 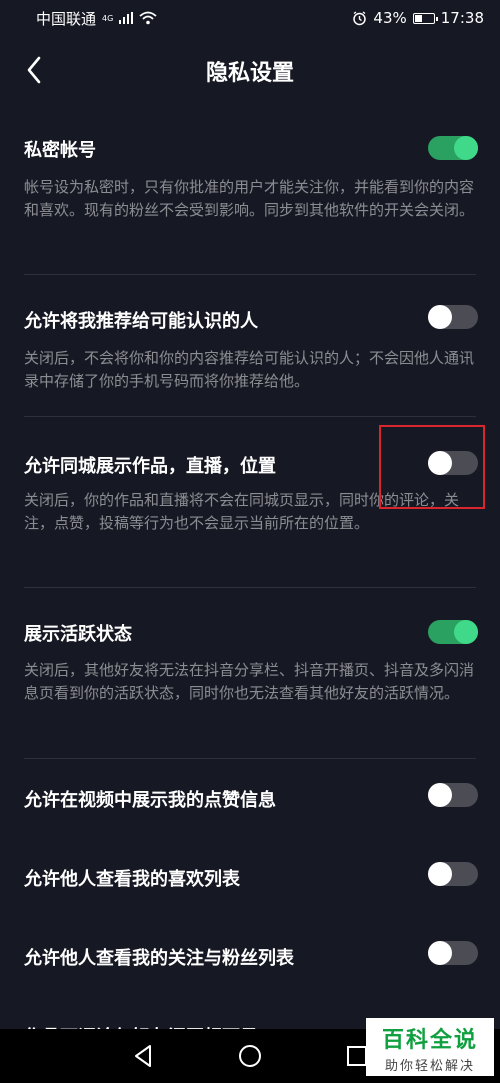 What do you see at coordinates (453, 148) in the screenshot?
I see `private-account-toggle` at bounding box center [453, 148].